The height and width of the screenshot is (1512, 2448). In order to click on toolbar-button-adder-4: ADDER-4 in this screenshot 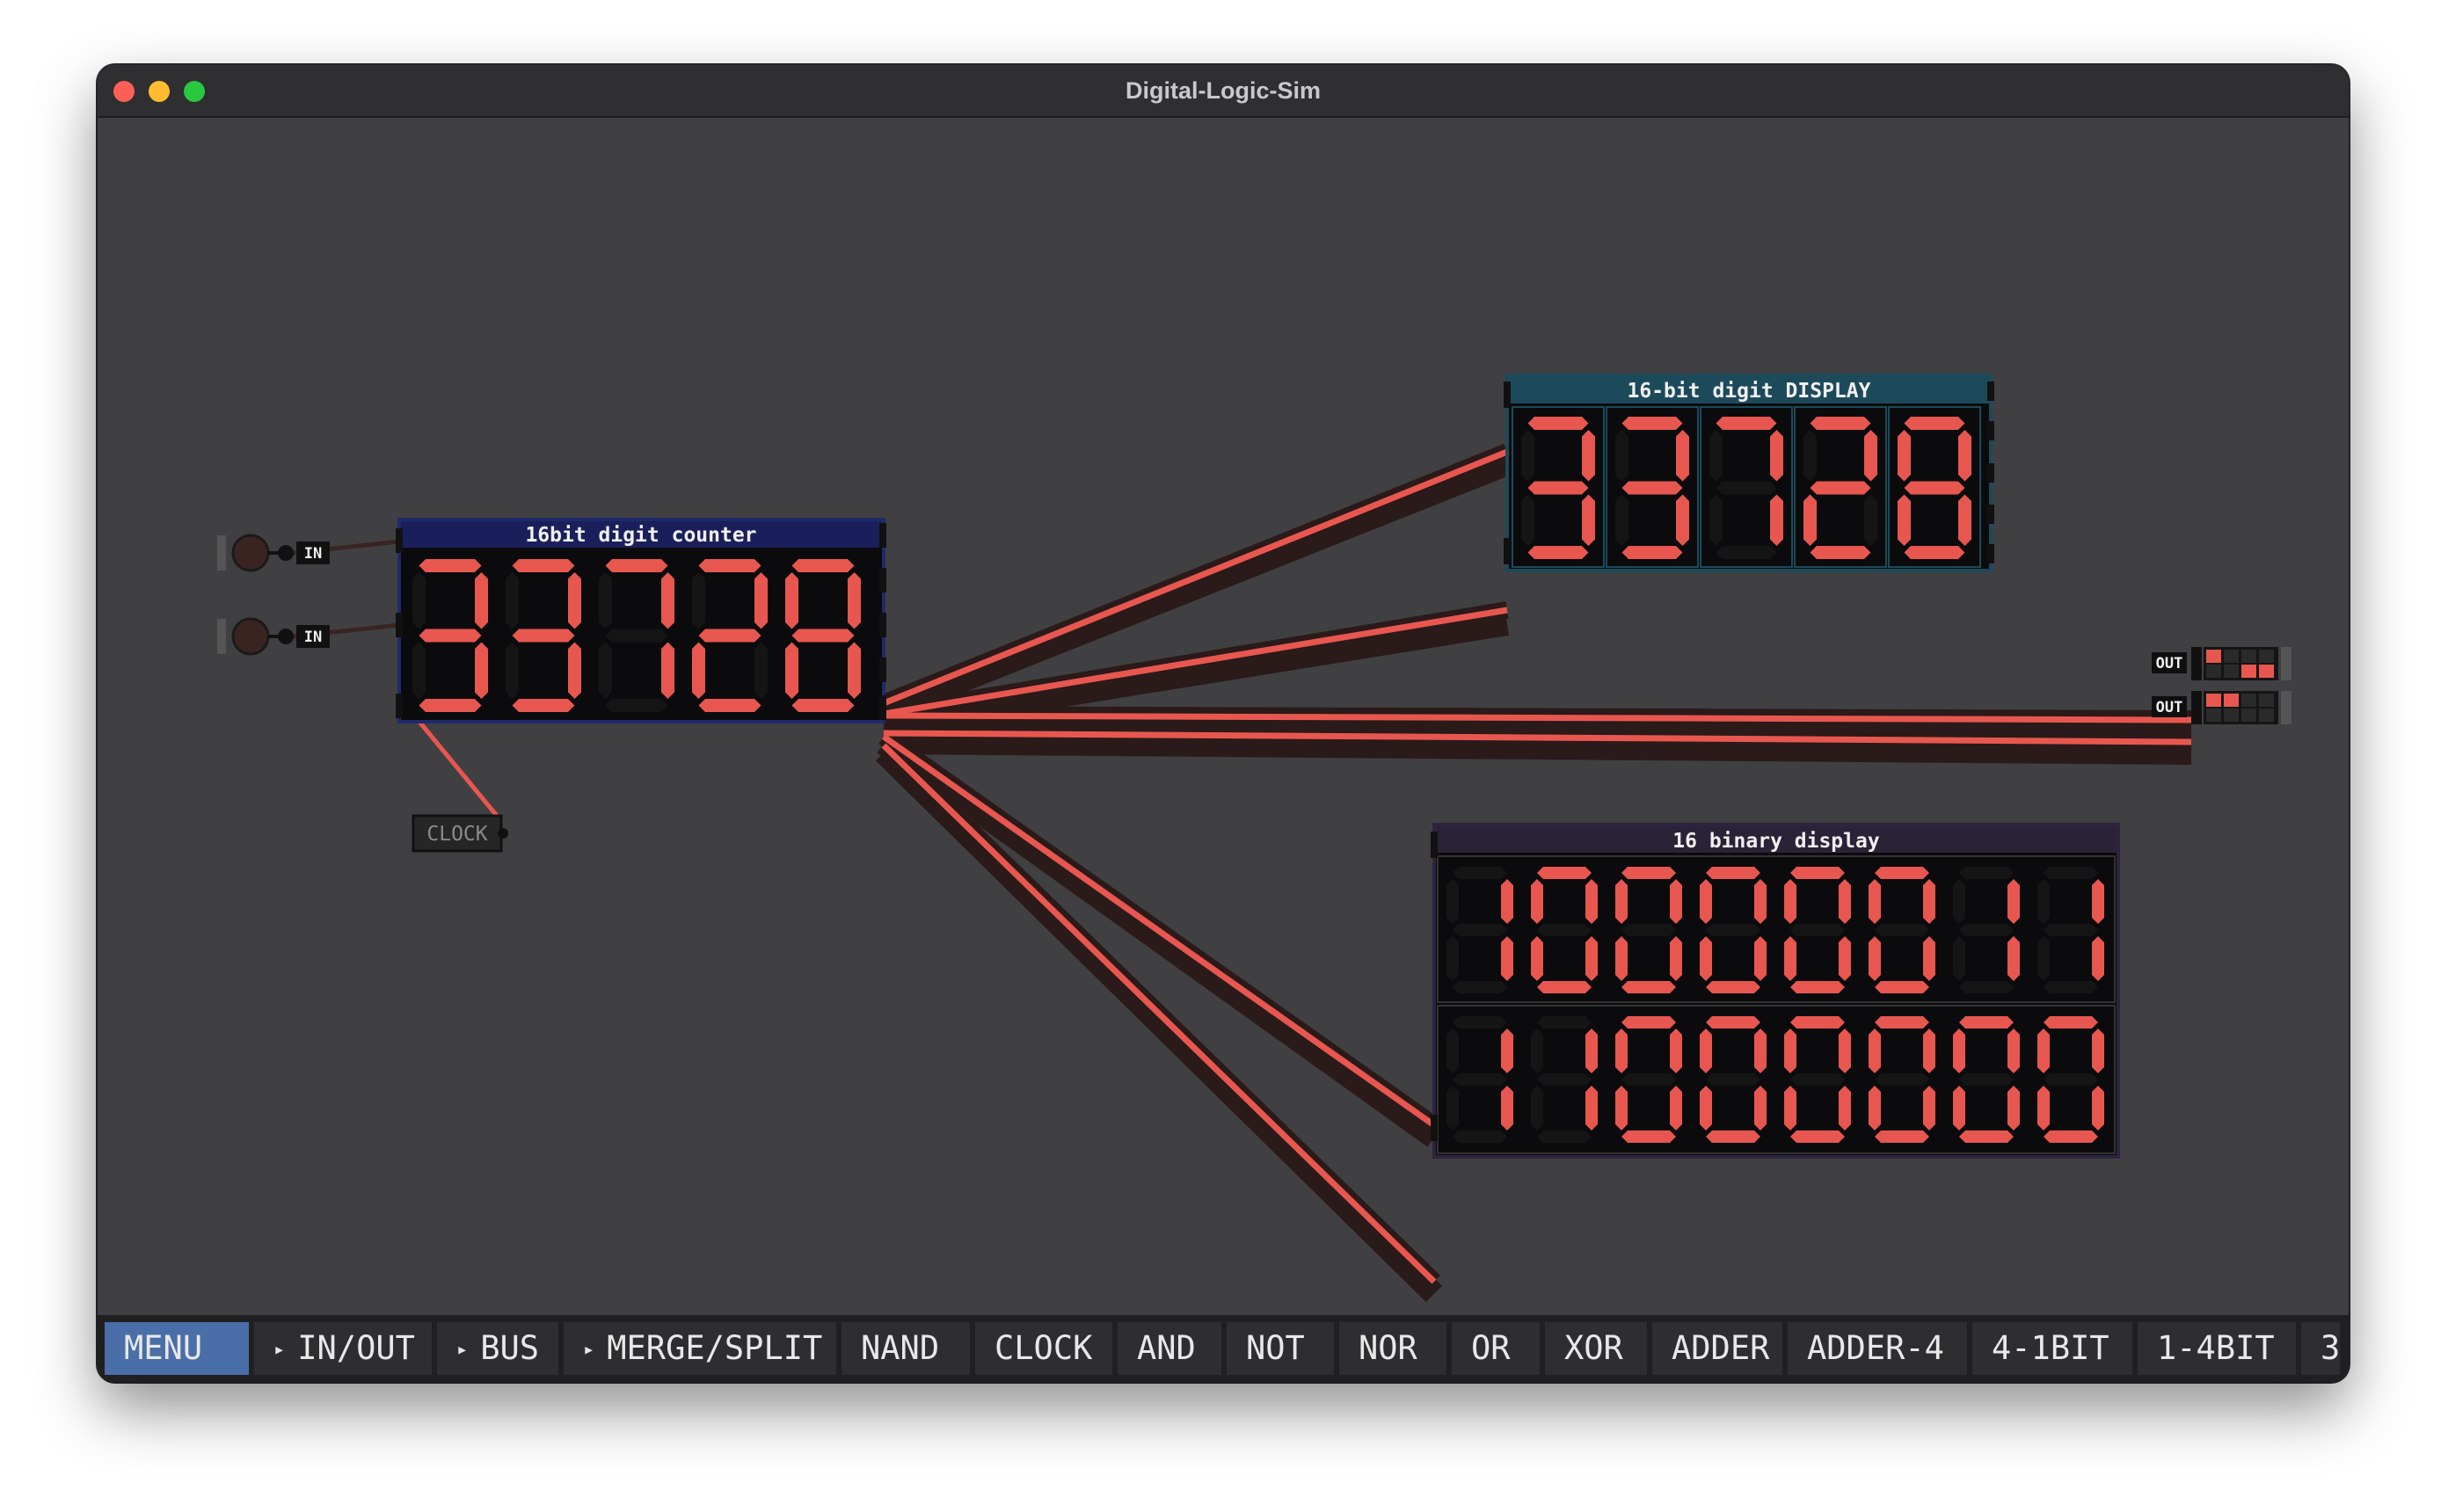, I will do `click(1877, 1349)`.